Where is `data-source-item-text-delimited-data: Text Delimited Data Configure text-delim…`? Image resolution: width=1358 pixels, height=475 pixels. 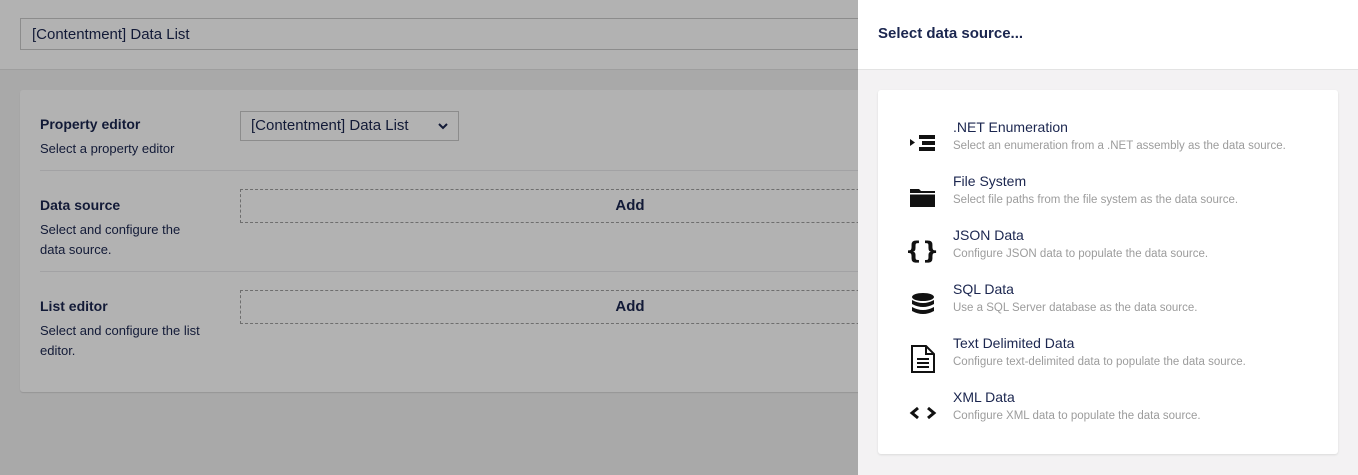
data-source-item-text-delimited-data: Text Delimited Data Configure text-delim… is located at coordinates (1108, 361).